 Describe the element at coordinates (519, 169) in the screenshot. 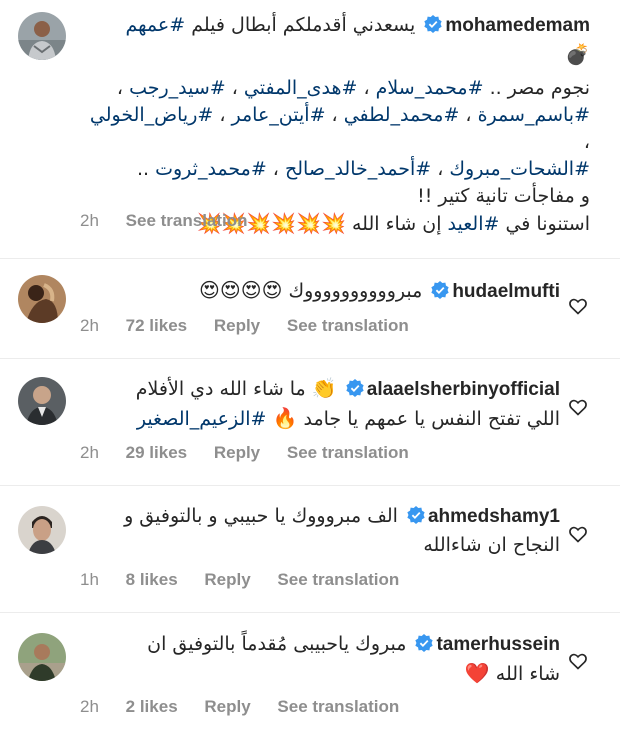

I see `hashtag-link: #الشحات_مبروك` at that location.